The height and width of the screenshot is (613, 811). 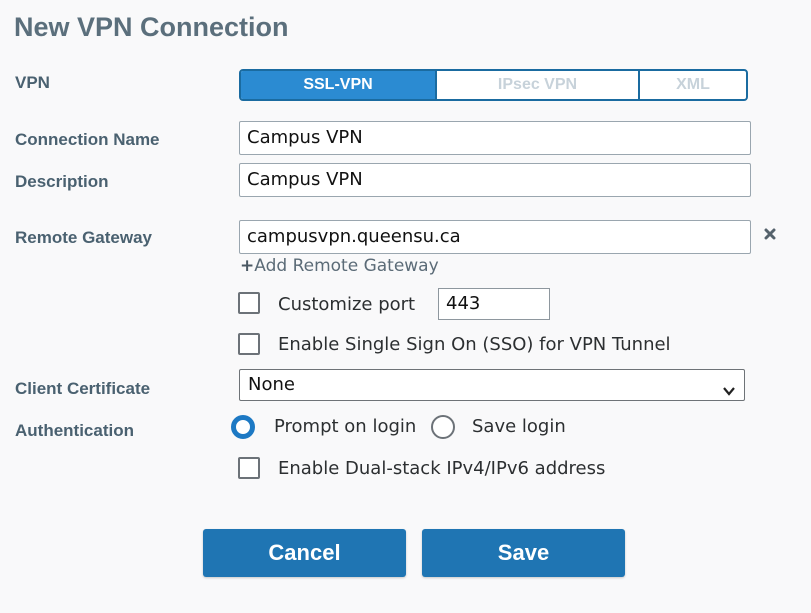 I want to click on vpn-option-ipsec: IPsec VPN, so click(x=538, y=85).